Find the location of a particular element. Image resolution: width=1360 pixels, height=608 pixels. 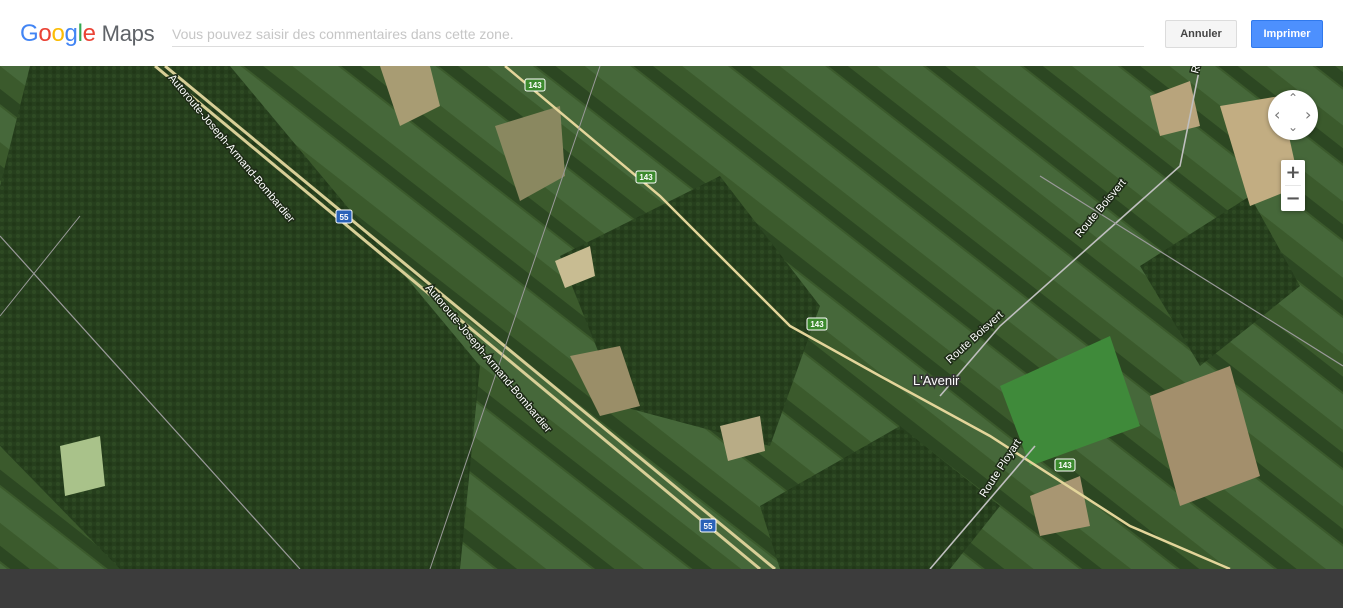

print-button: Imprimer is located at coordinates (1287, 34).